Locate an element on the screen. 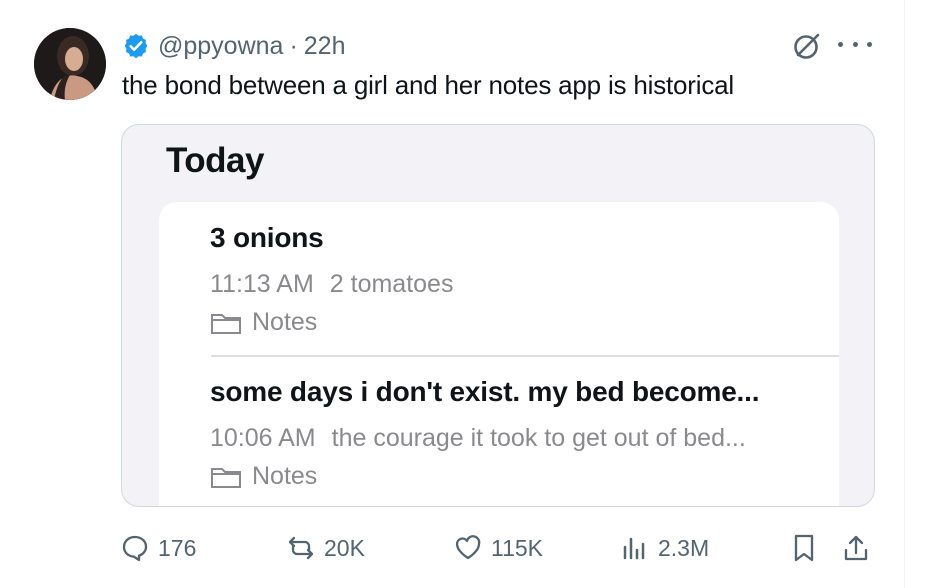 Image resolution: width=928 pixels, height=588 pixels. repost-count: 20K is located at coordinates (344, 547).